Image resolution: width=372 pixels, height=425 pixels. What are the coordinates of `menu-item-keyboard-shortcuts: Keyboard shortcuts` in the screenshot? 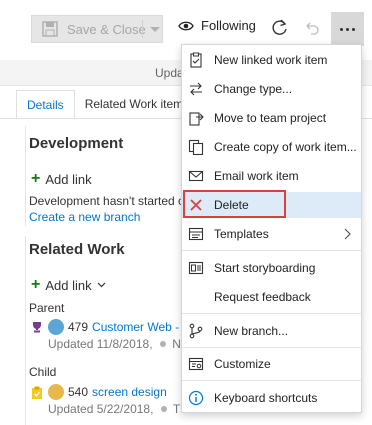 It's located at (271, 398).